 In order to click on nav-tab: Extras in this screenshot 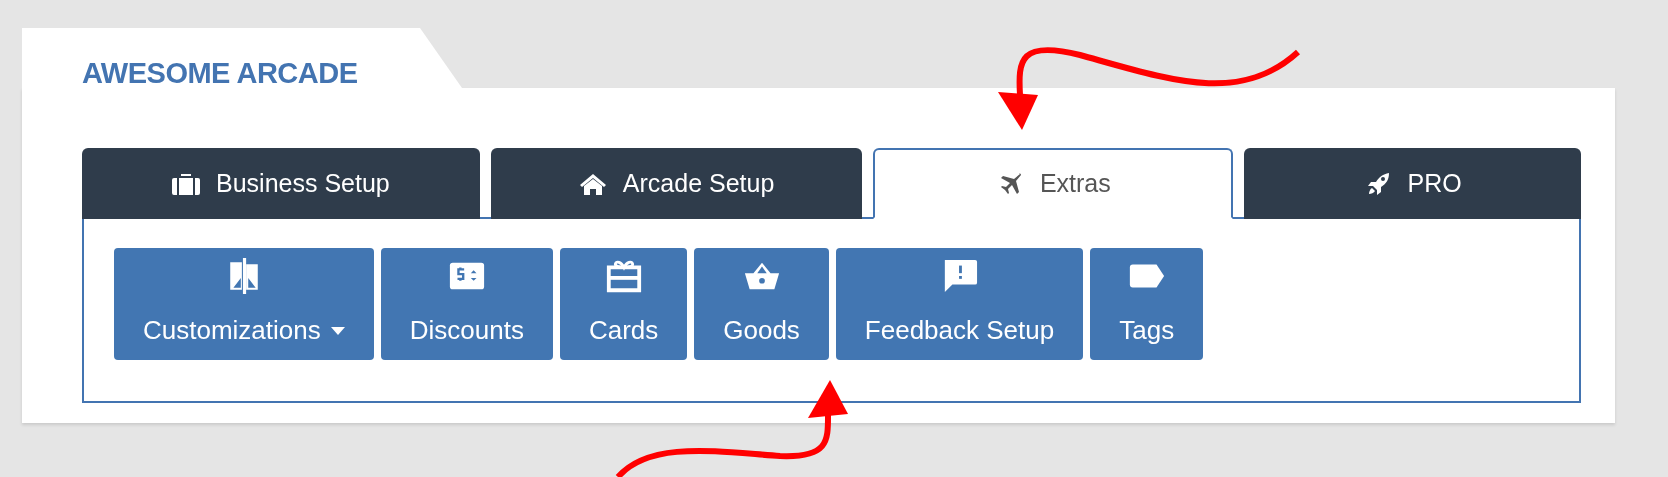, I will do `click(1053, 183)`.